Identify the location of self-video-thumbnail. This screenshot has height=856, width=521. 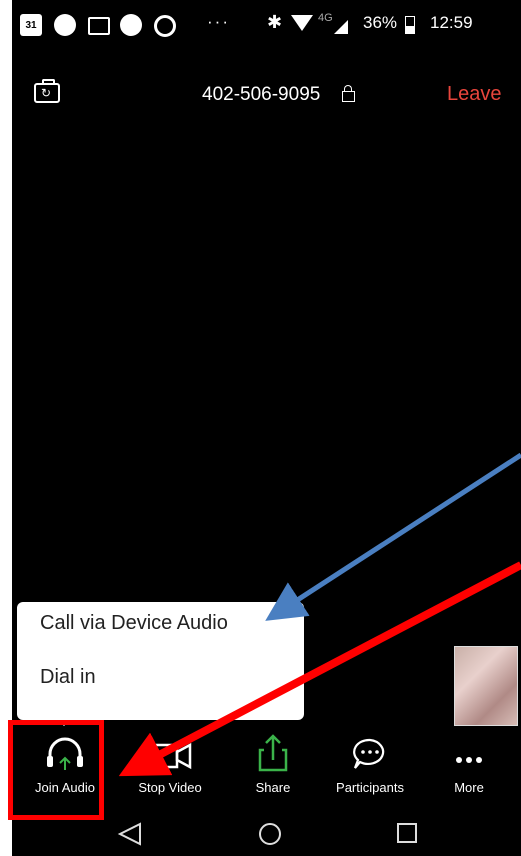
(486, 686).